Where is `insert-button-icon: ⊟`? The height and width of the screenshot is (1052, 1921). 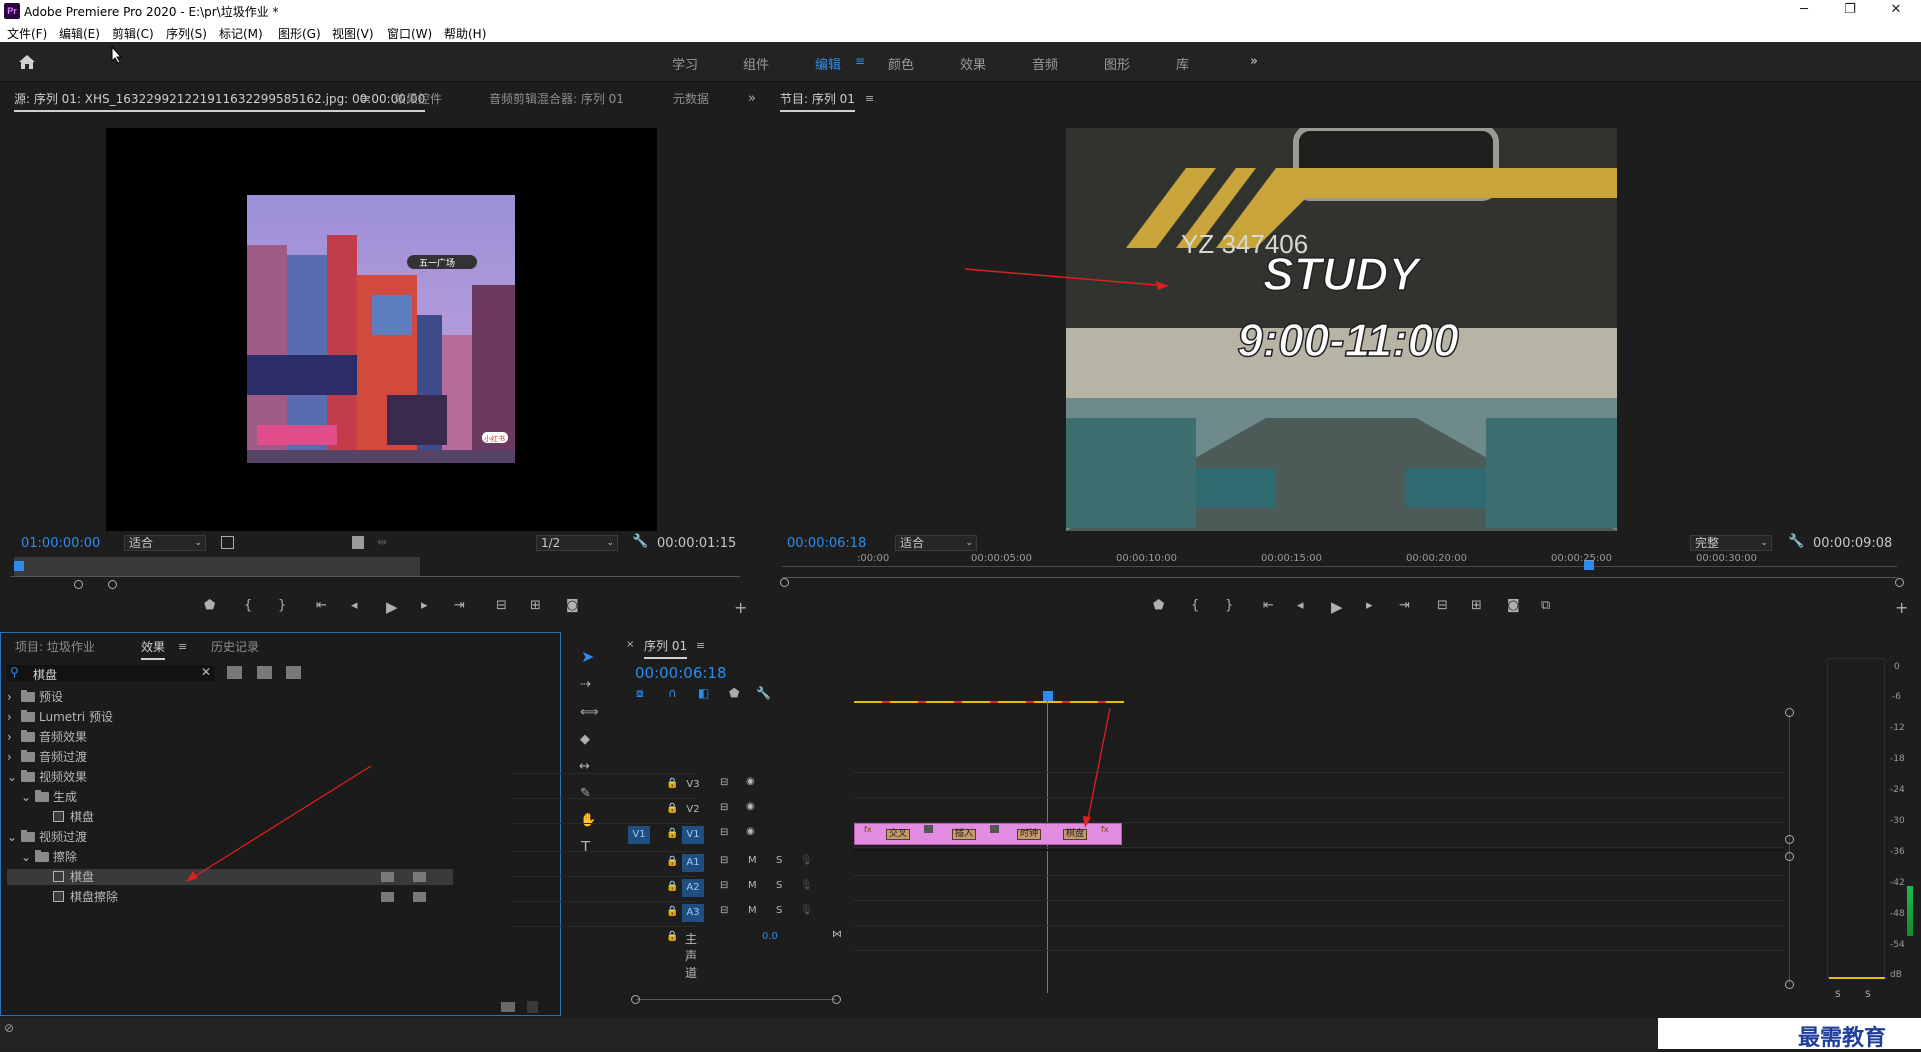
insert-button-icon: ⊟ is located at coordinates (501, 605).